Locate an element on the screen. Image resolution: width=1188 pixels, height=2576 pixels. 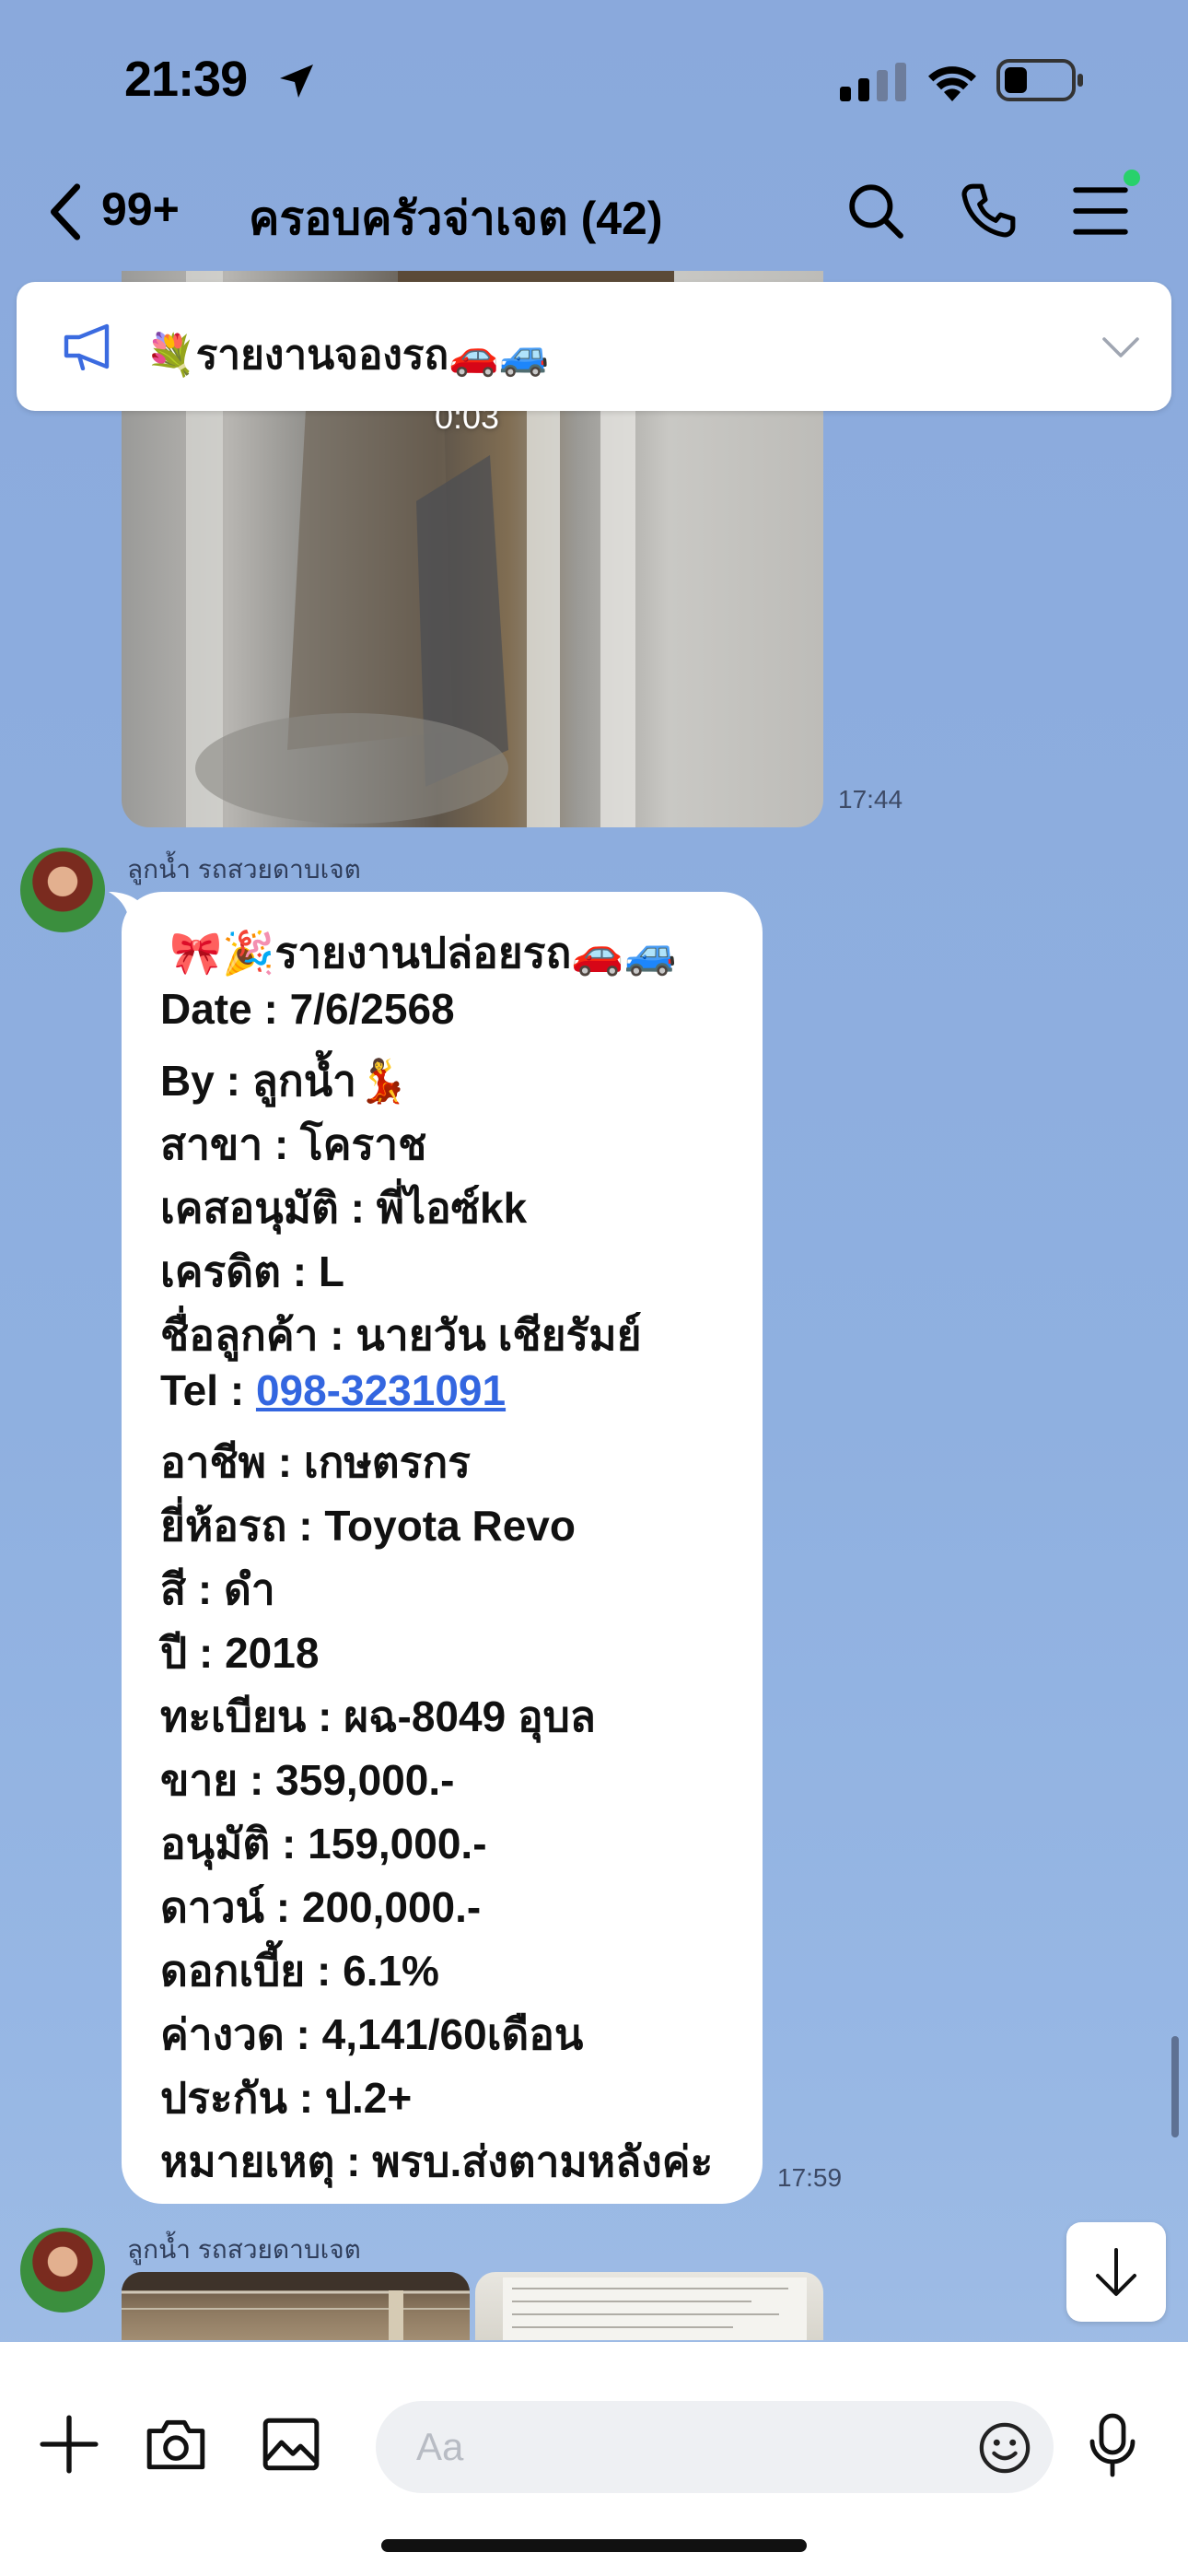
message-line-insurance: ประกัน : ป.2+ is located at coordinates (286, 2098).